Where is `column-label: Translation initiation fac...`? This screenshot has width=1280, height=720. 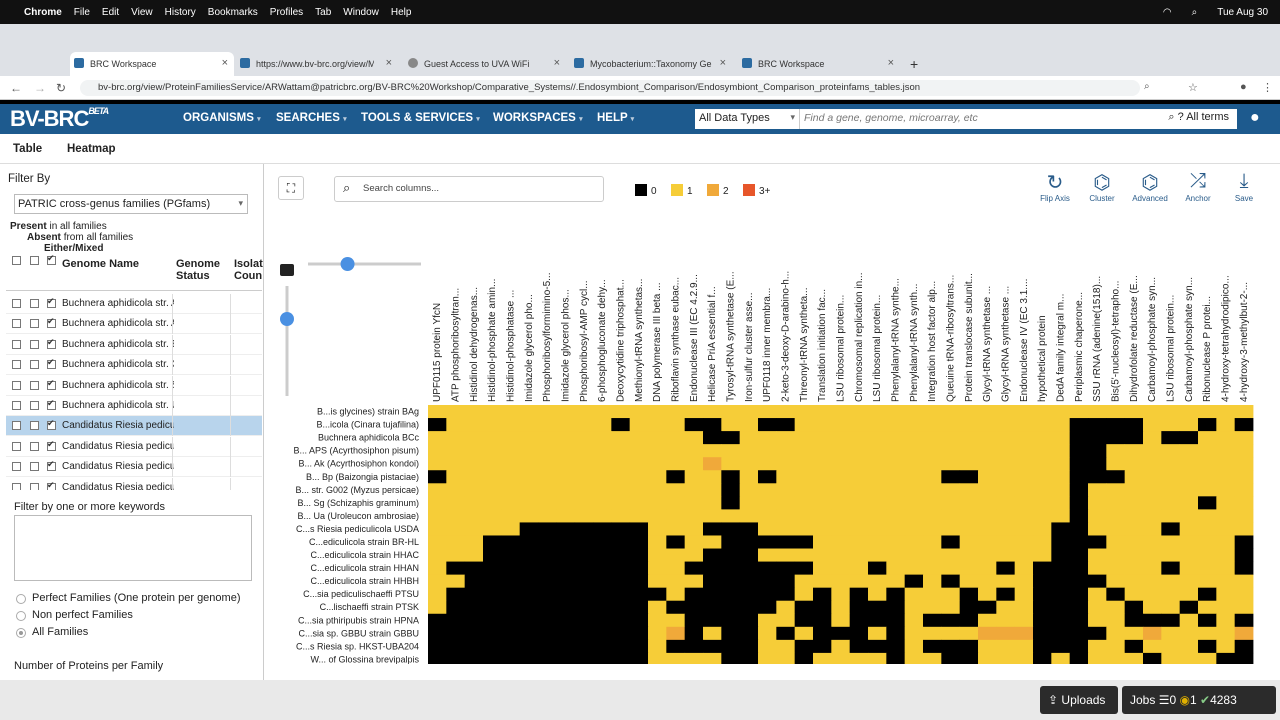 column-label: Translation initiation fac... is located at coordinates (822, 345).